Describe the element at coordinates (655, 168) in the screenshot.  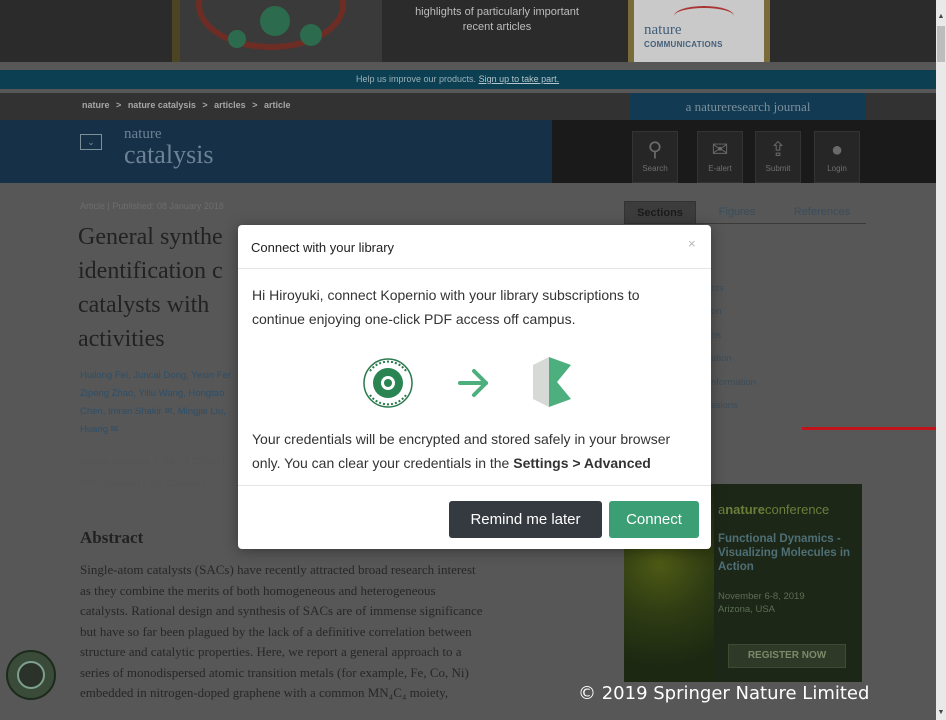
I see `search-label: Search` at that location.